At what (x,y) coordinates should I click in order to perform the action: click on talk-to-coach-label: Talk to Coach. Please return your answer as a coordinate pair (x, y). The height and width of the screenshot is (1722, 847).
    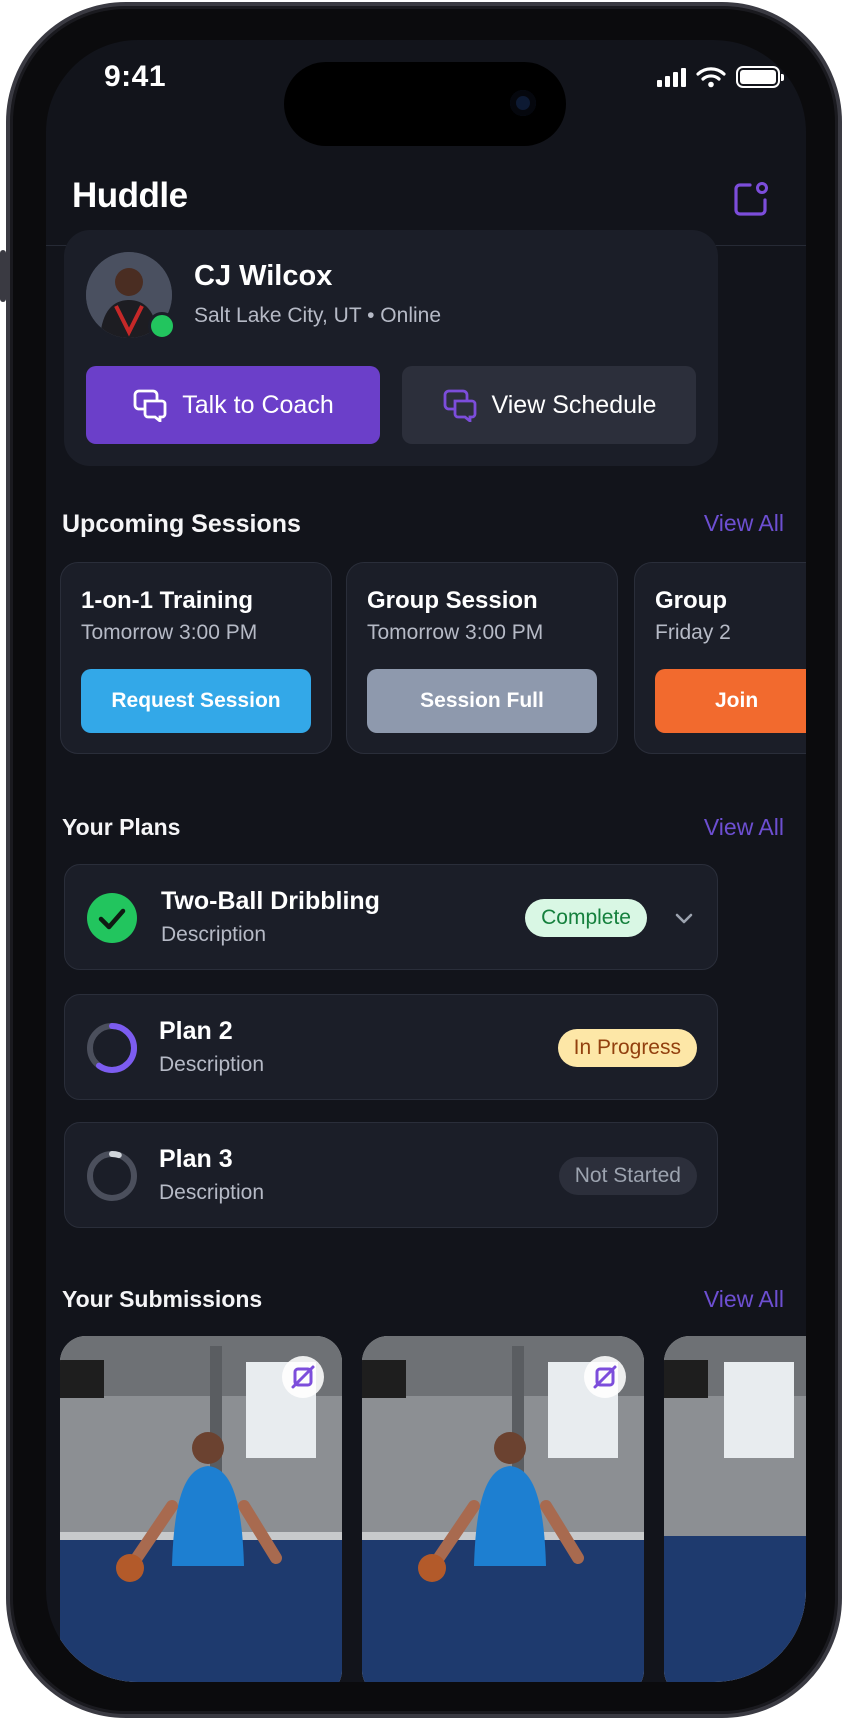
    Looking at the image, I should click on (258, 404).